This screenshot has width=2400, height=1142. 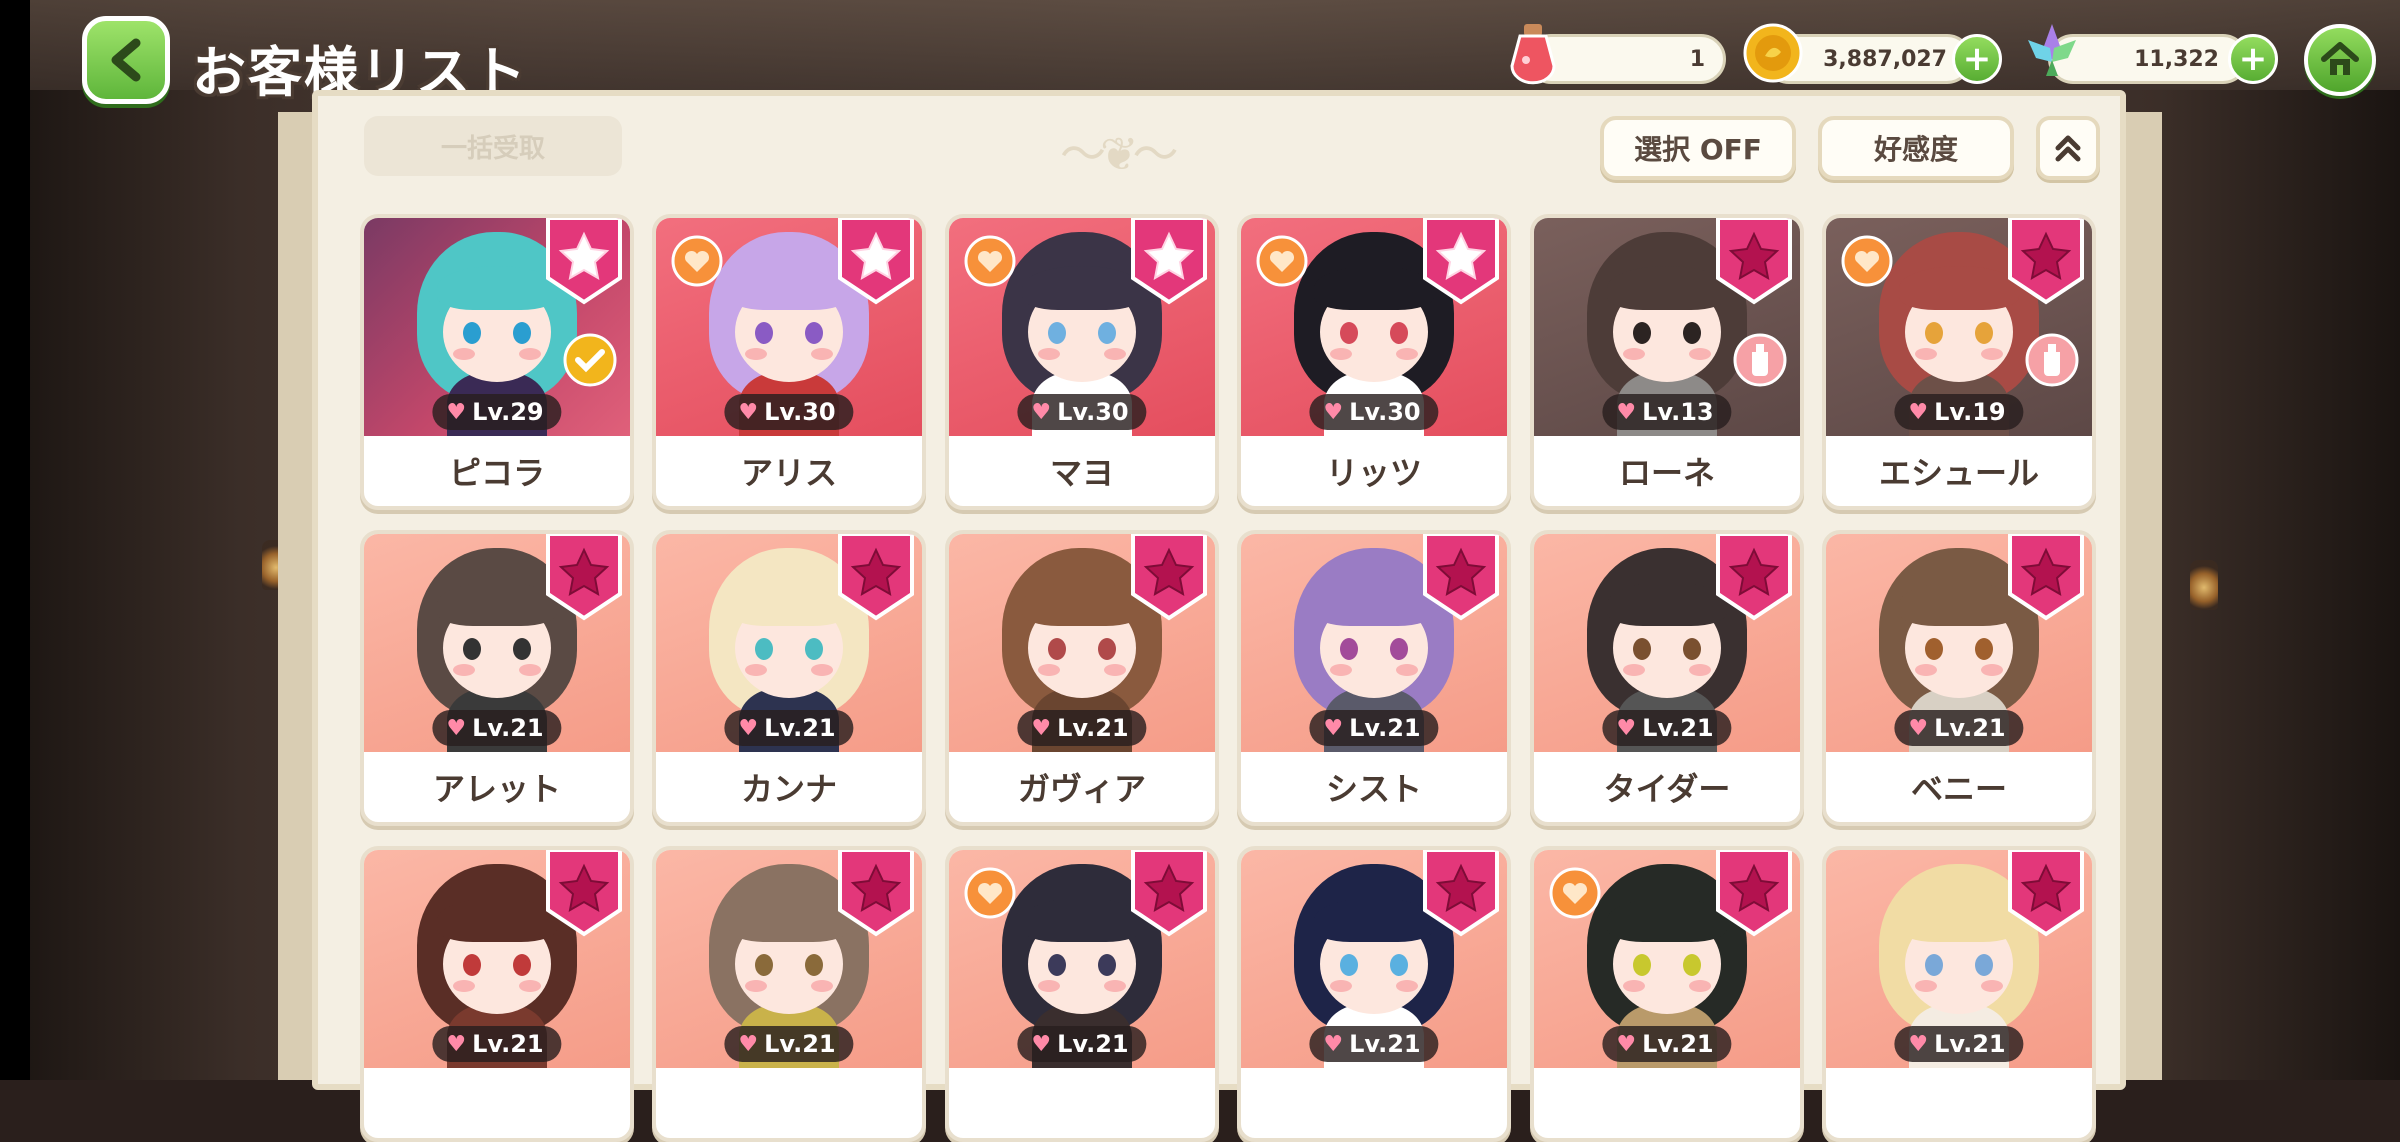 What do you see at coordinates (496, 473) in the screenshot?
I see `customer-name: ピコラ` at bounding box center [496, 473].